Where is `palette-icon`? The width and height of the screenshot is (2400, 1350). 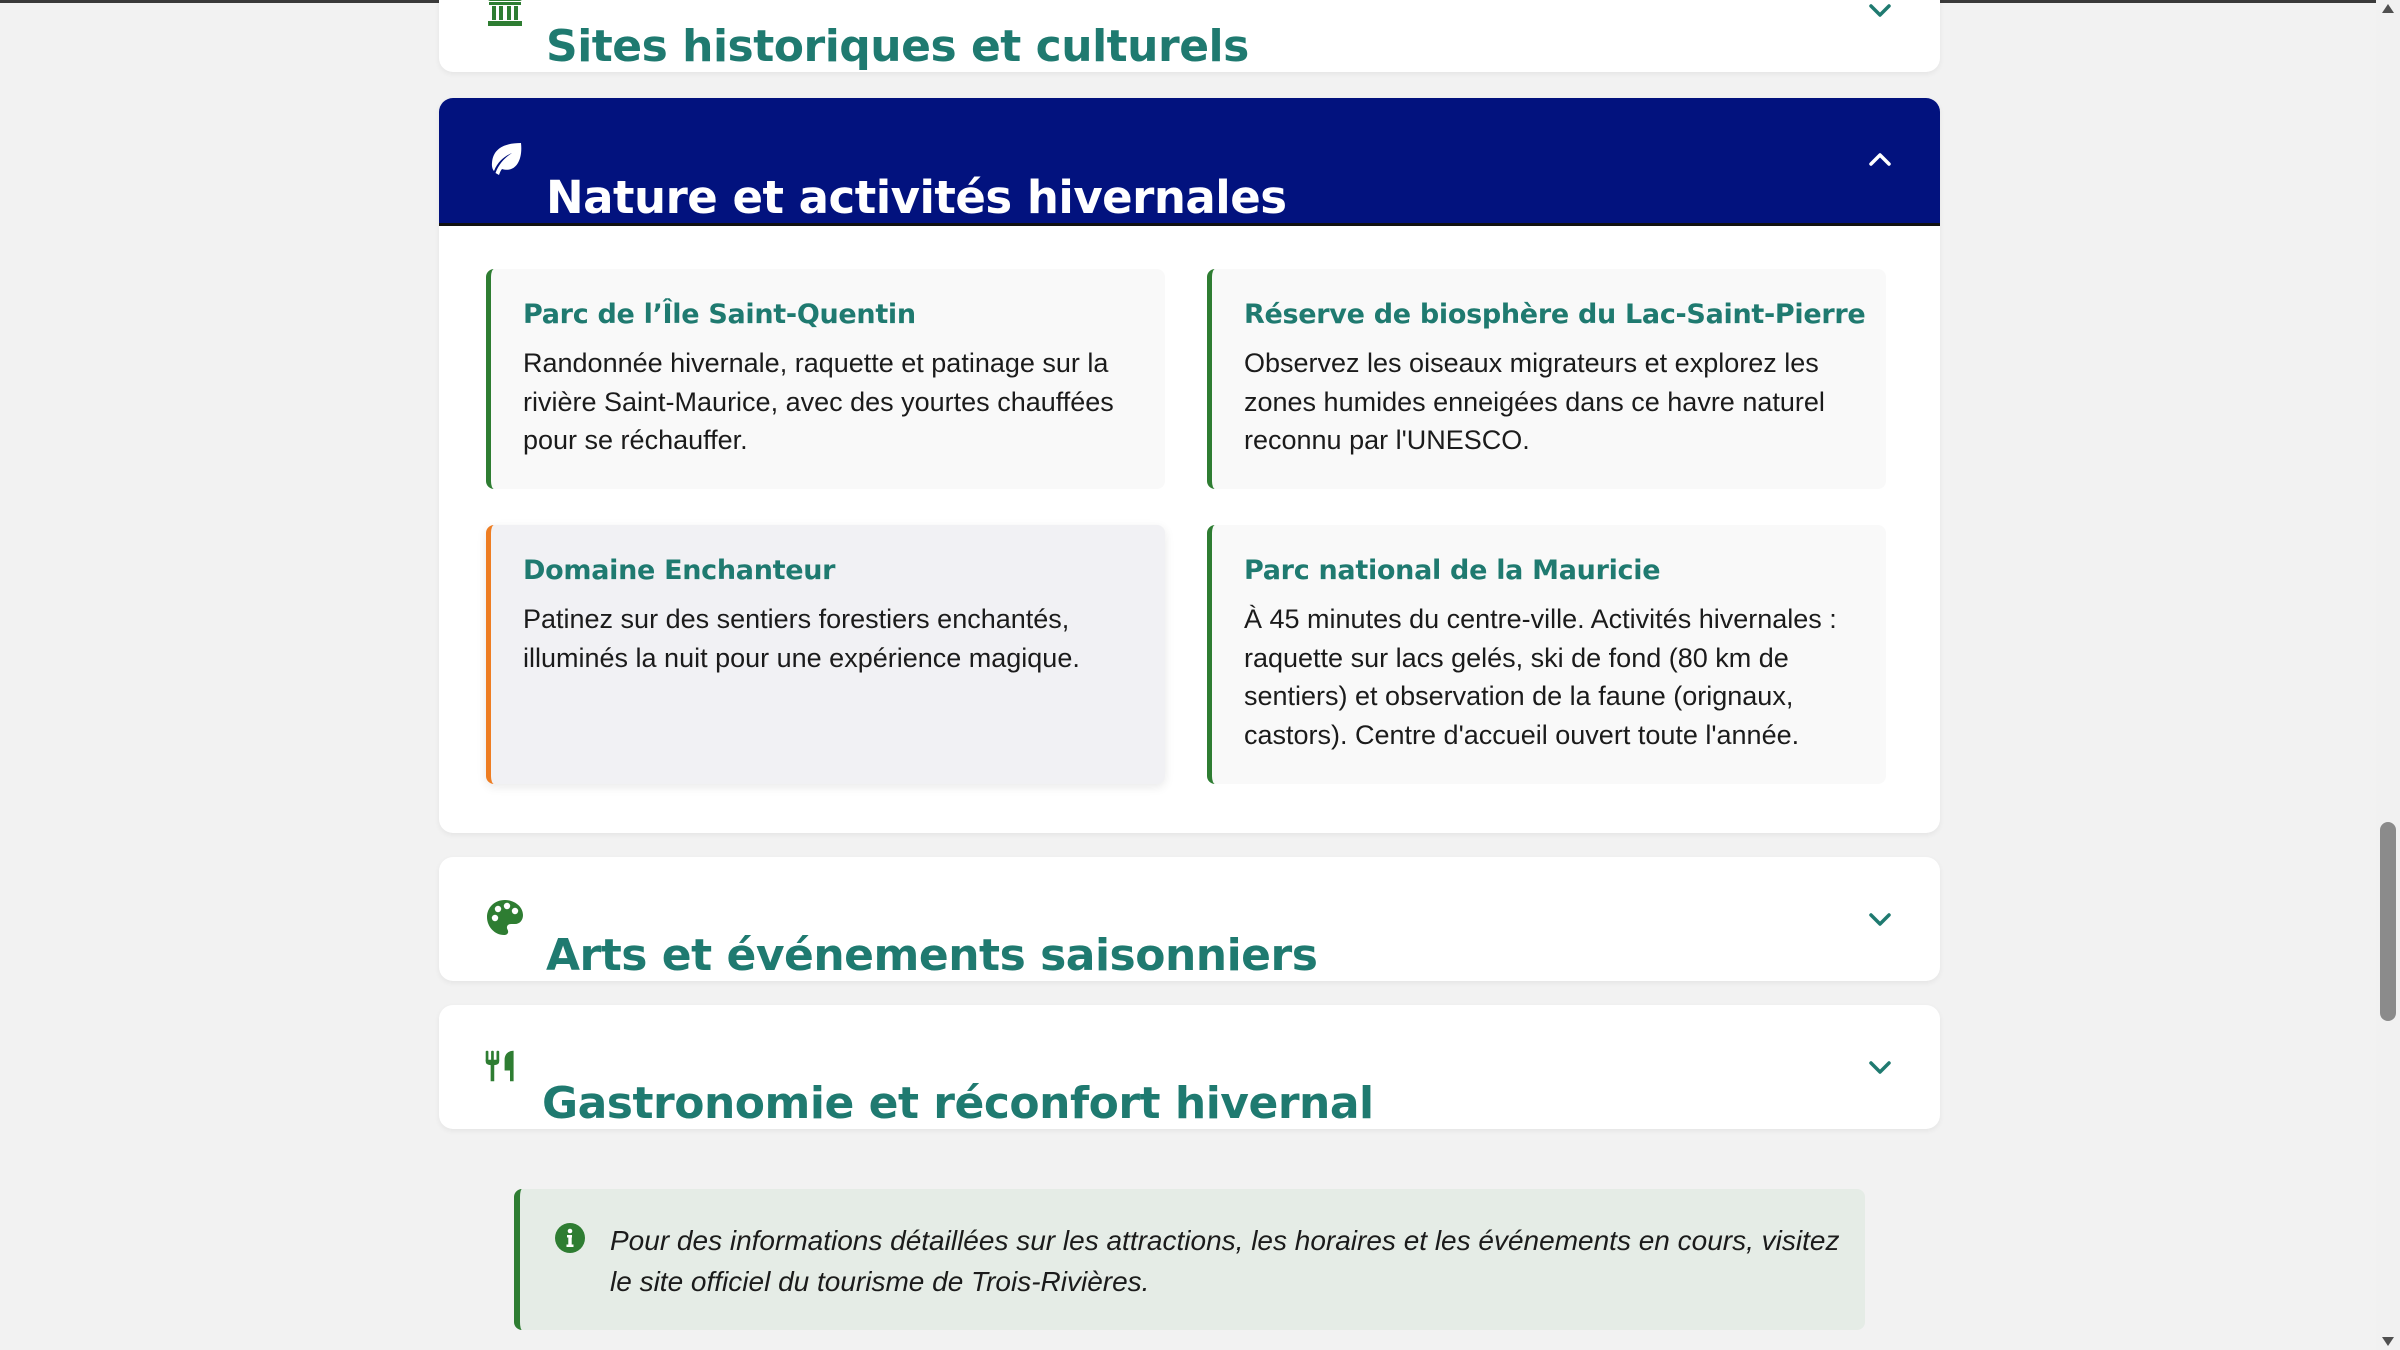 palette-icon is located at coordinates (505, 917).